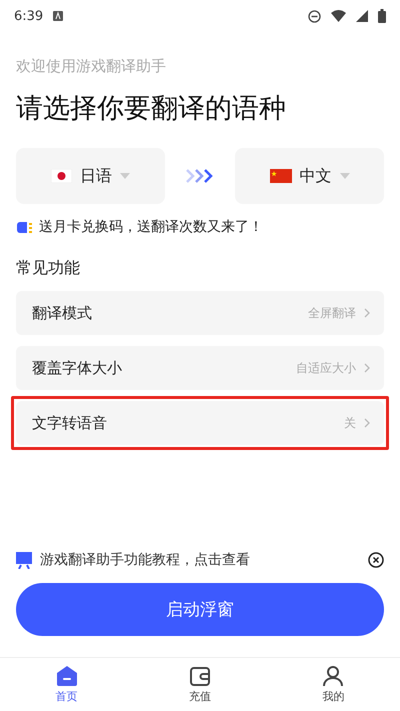 This screenshot has height=711, width=400. Describe the element at coordinates (376, 560) in the screenshot. I see `close-icon` at that location.